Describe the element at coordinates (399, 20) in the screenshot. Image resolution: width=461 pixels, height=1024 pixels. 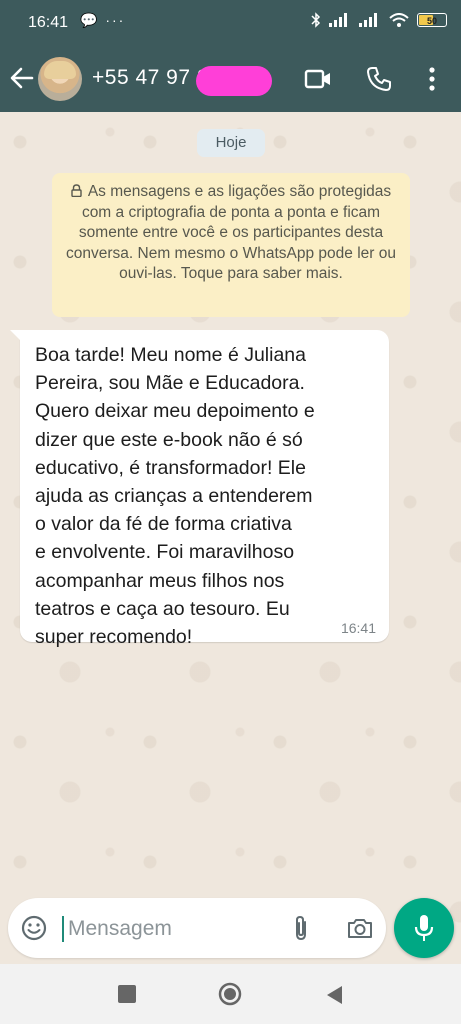
I see `wifi-icon` at that location.